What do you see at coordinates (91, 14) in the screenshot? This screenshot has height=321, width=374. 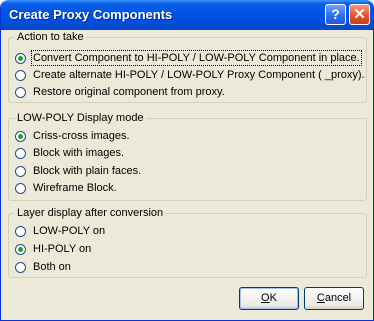 I see `window-title: Create Proxy Components` at bounding box center [91, 14].